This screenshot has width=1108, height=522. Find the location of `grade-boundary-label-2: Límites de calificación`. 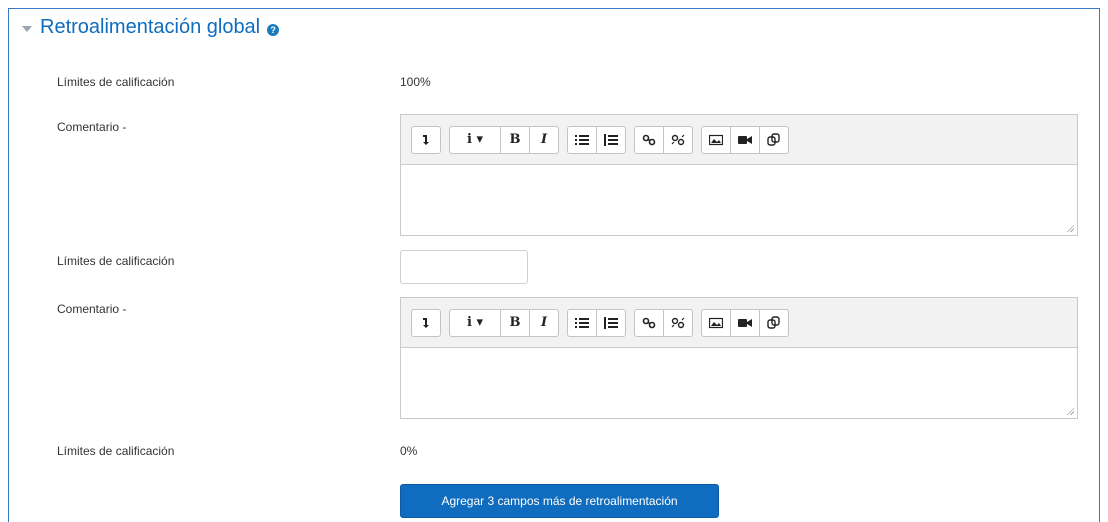

grade-boundary-label-2: Límites de calificación is located at coordinates (116, 261).